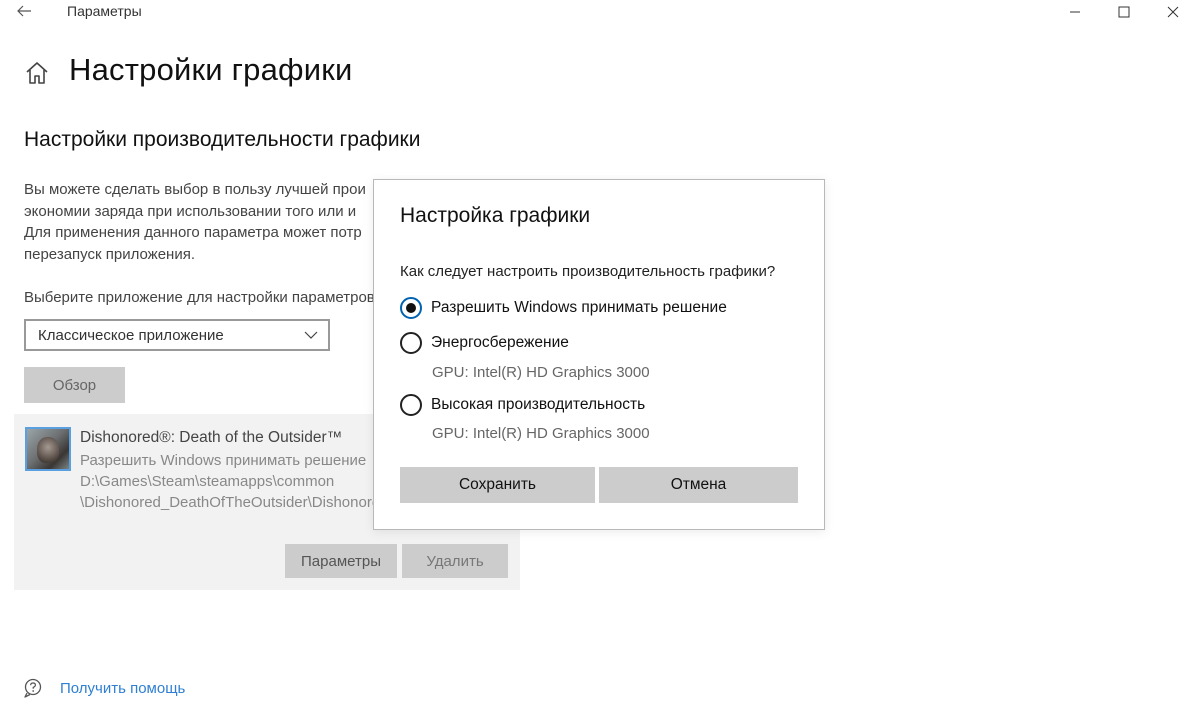 The image size is (1200, 714). I want to click on maximize-button, so click(1124, 12).